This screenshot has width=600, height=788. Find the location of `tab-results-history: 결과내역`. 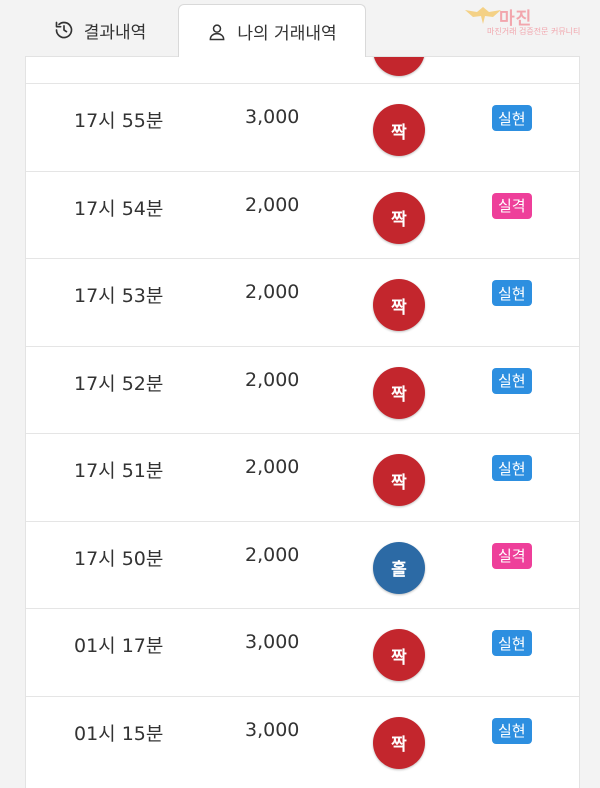

tab-results-history: 결과내역 is located at coordinates (100, 30).